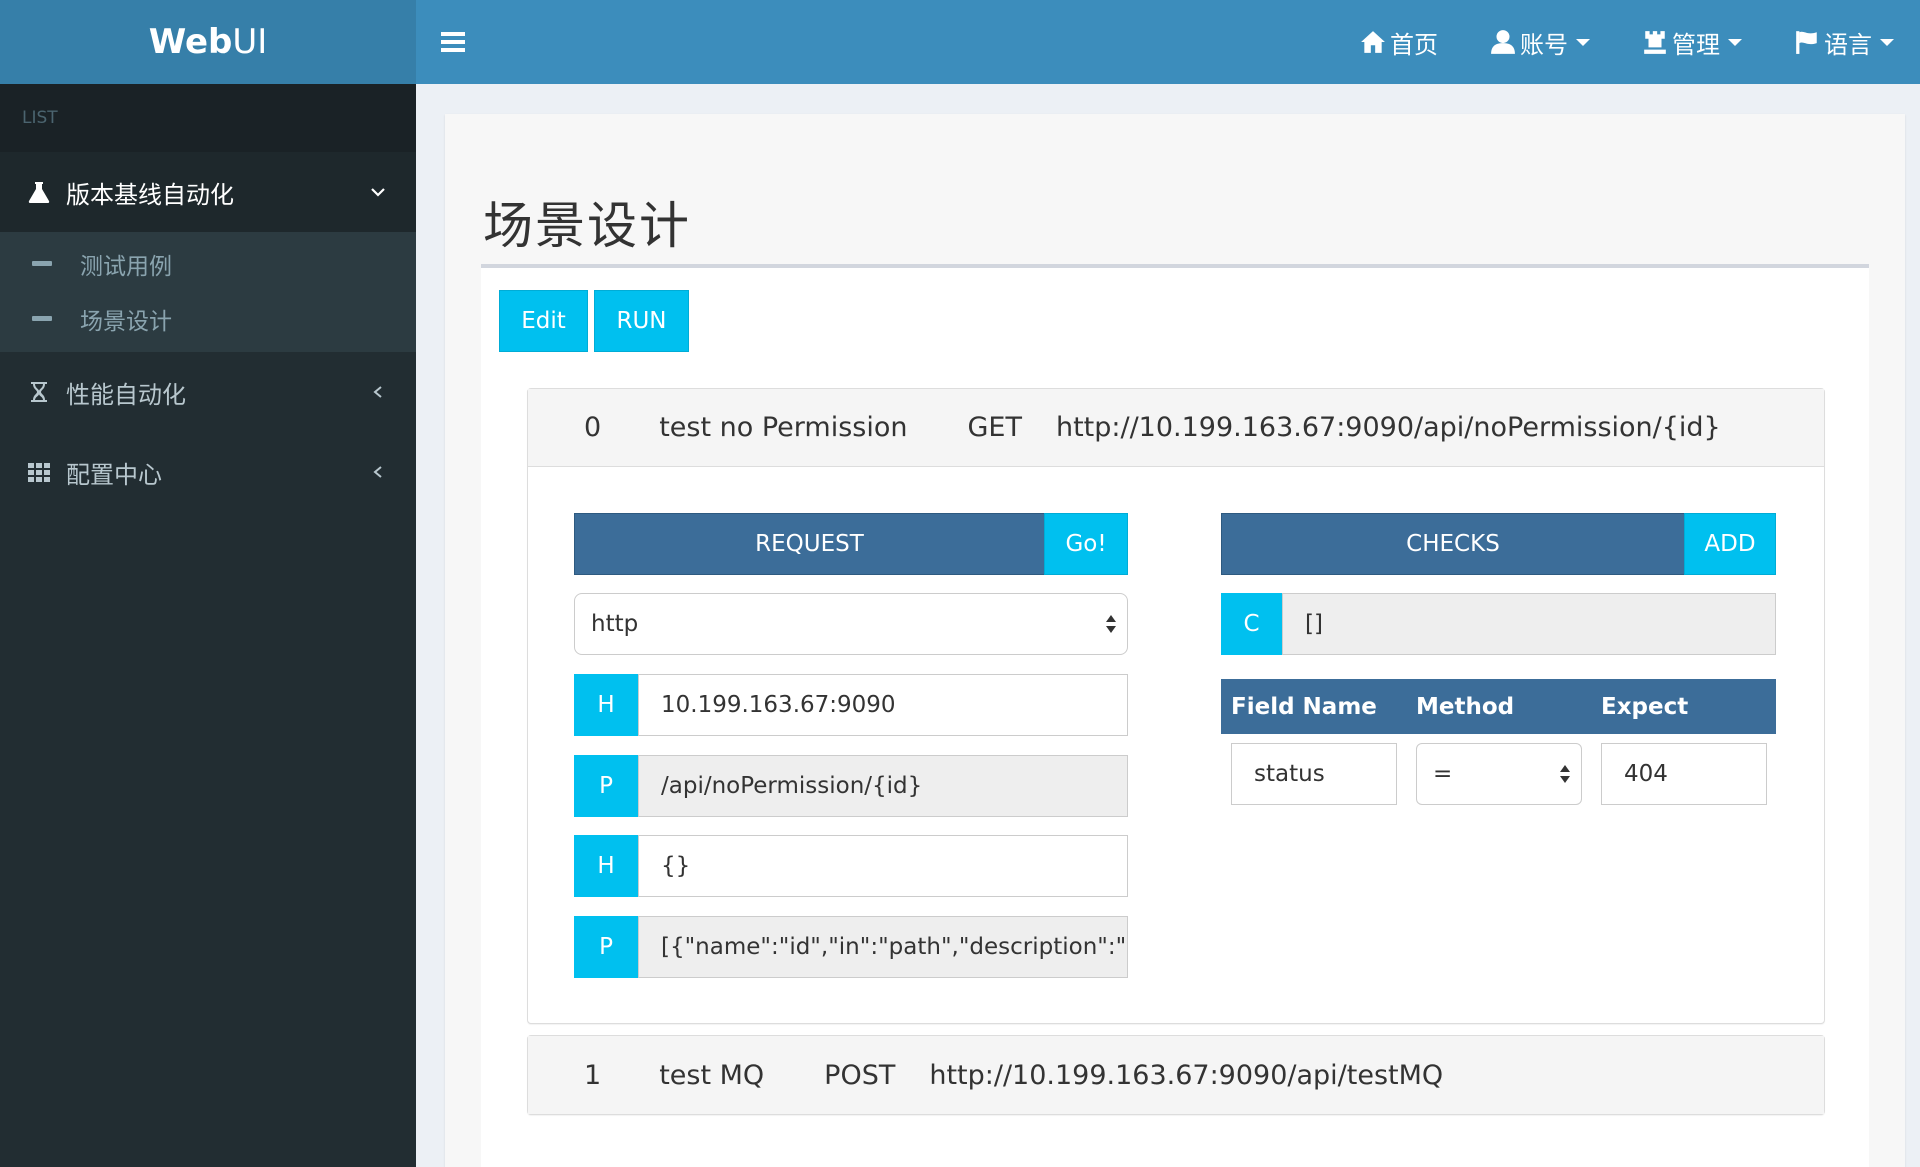  What do you see at coordinates (606, 866) in the screenshot?
I see `headers-addon: H` at bounding box center [606, 866].